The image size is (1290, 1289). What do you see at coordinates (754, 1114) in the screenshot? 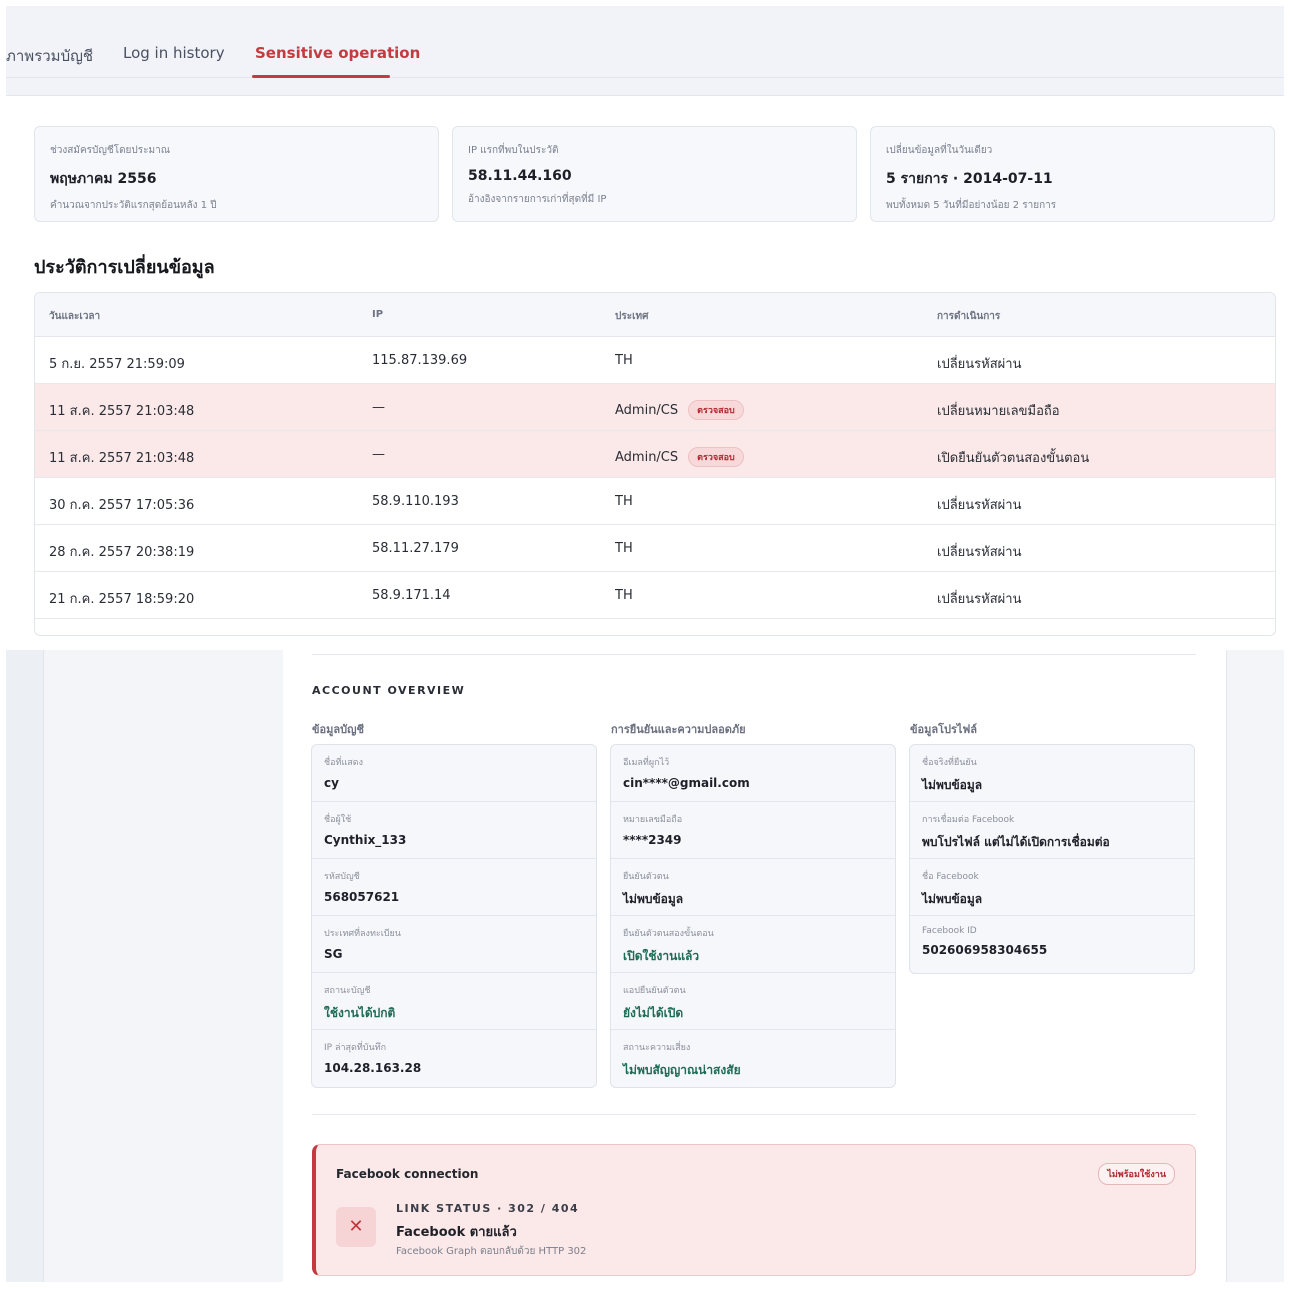
I see `divider` at bounding box center [754, 1114].